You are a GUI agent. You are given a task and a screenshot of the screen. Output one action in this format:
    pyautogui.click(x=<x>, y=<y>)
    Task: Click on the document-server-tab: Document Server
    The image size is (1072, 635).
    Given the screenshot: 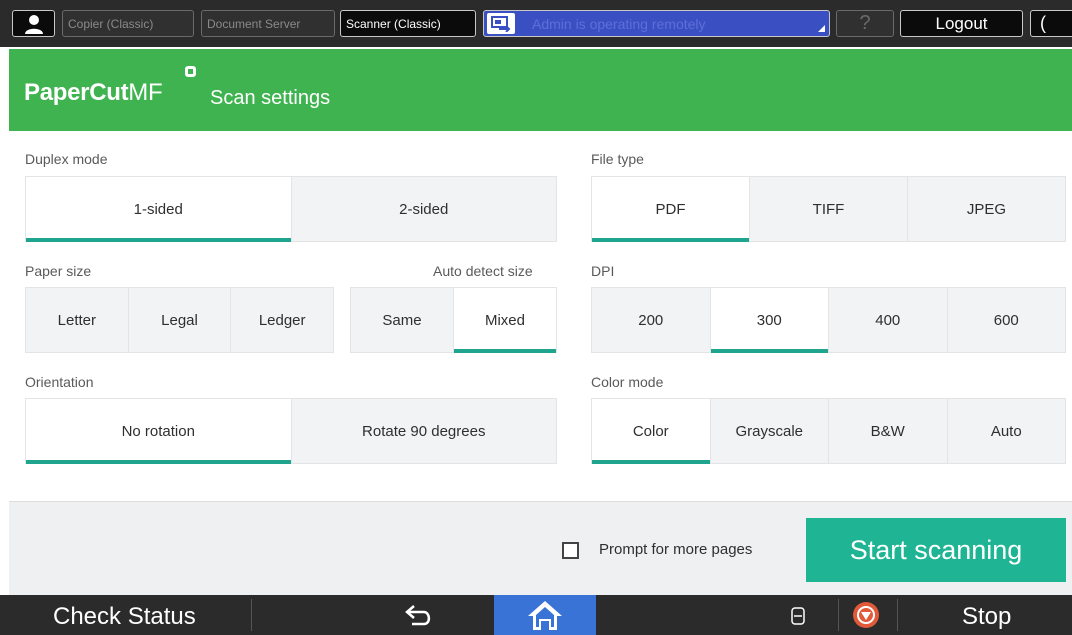 What is the action you would take?
    pyautogui.click(x=268, y=23)
    